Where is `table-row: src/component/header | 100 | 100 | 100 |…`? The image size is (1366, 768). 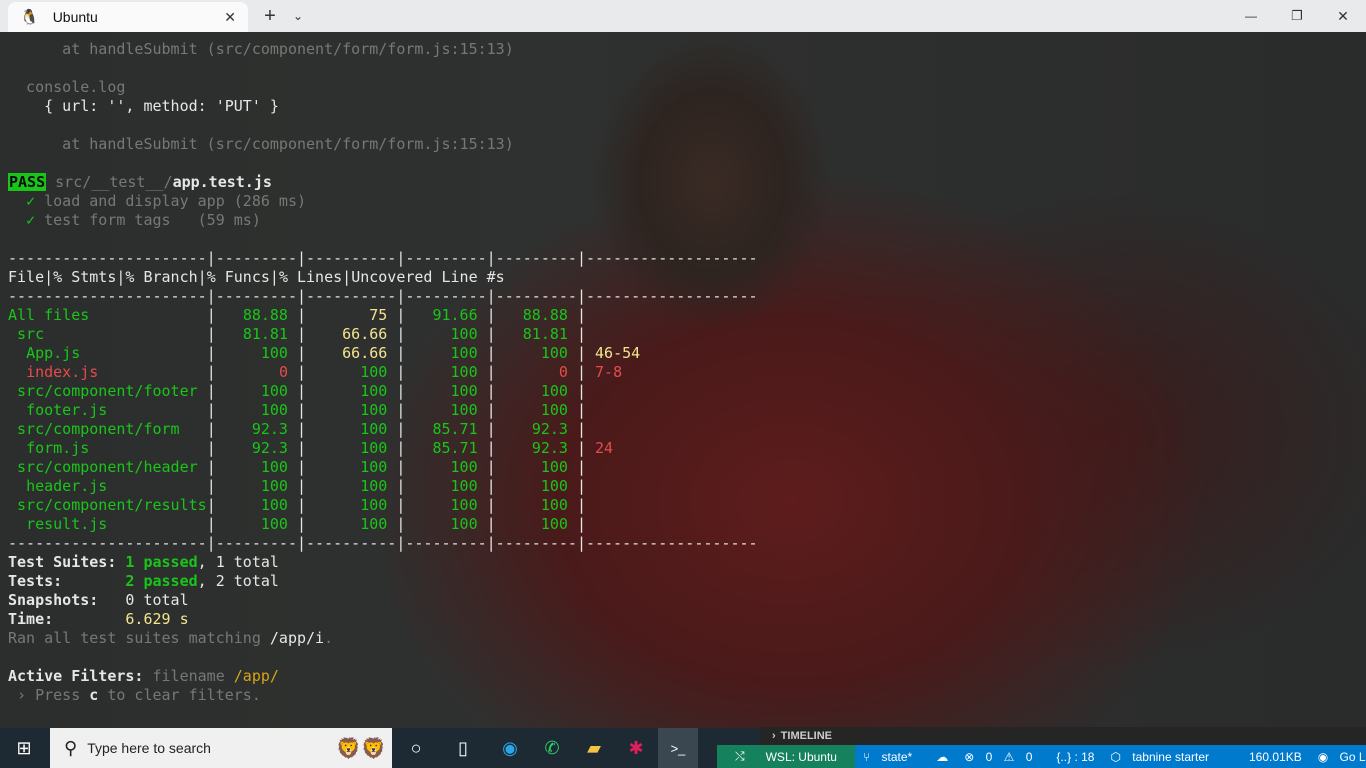 table-row: src/component/header | 100 | 100 | 100 |… is located at coordinates (383, 467).